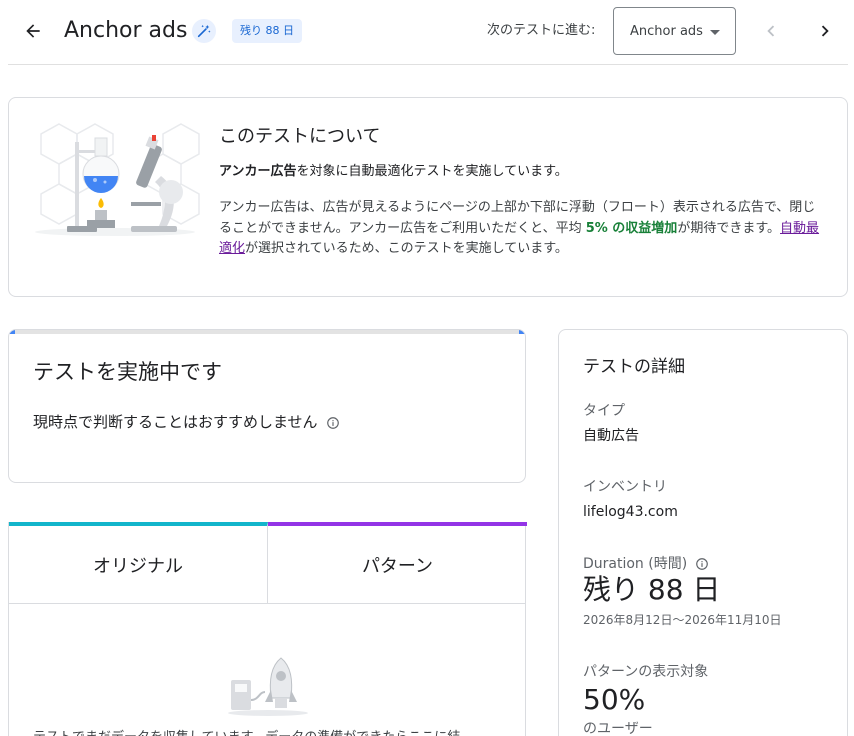  I want to click on duration-label: Duration (時間), so click(646, 564).